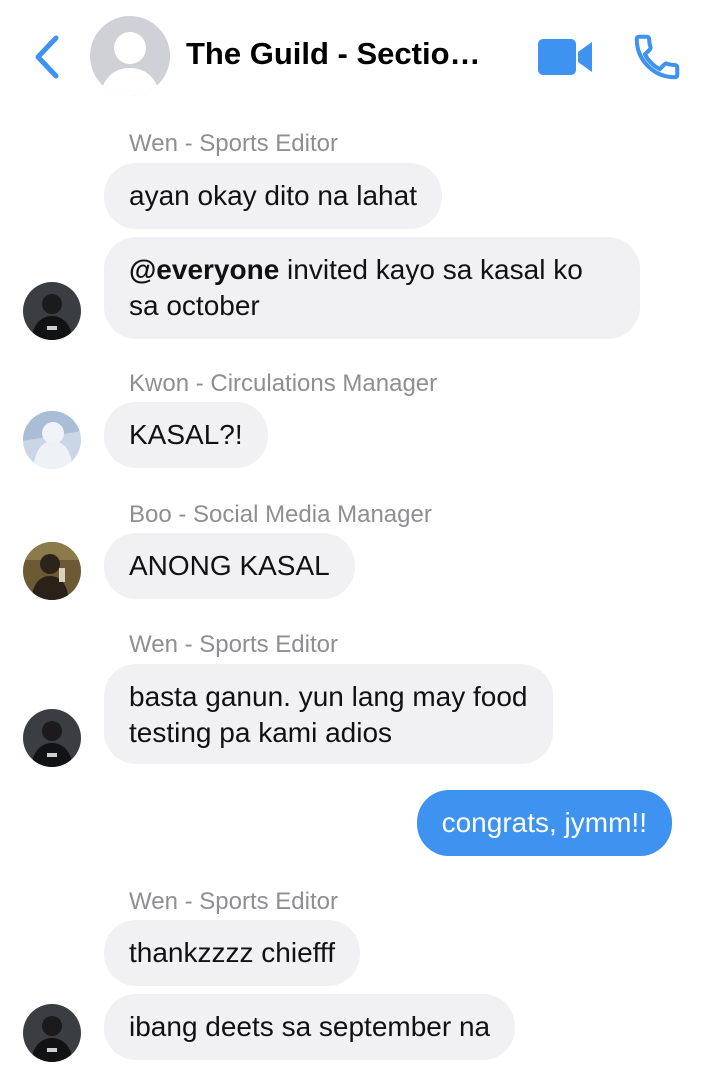  What do you see at coordinates (544, 823) in the screenshot?
I see `outgoing-message-bubble: congrats, jymm!!` at bounding box center [544, 823].